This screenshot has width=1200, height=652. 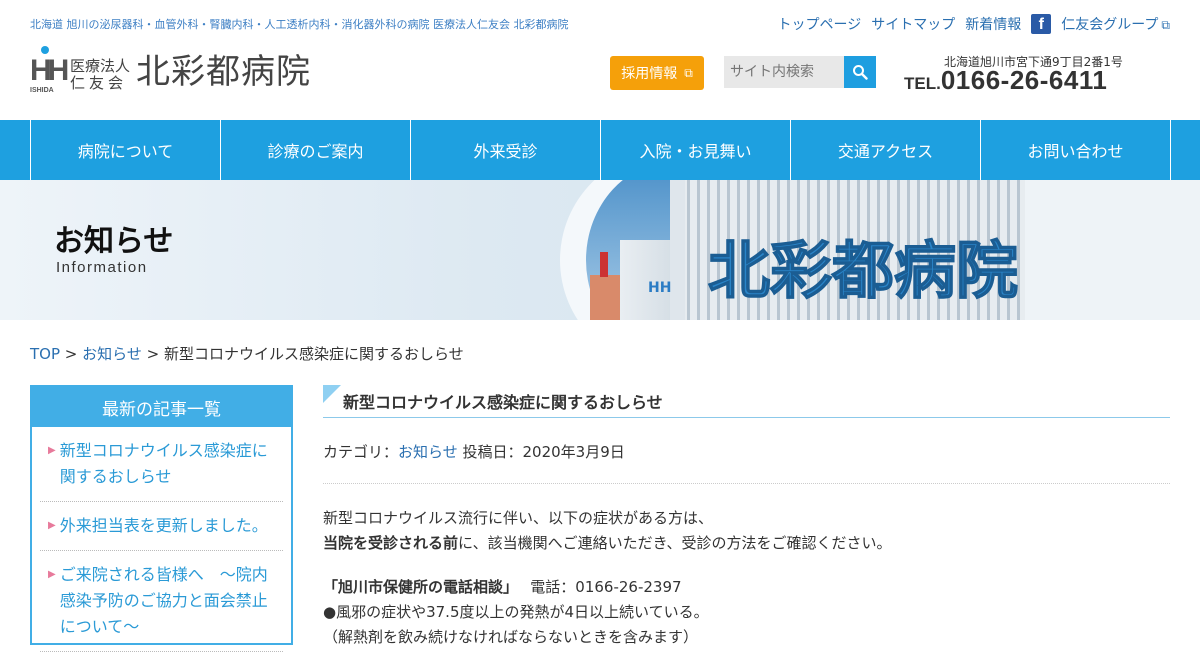 What do you see at coordinates (112, 354) in the screenshot?
I see `breadcrumb-section: お知らせ` at bounding box center [112, 354].